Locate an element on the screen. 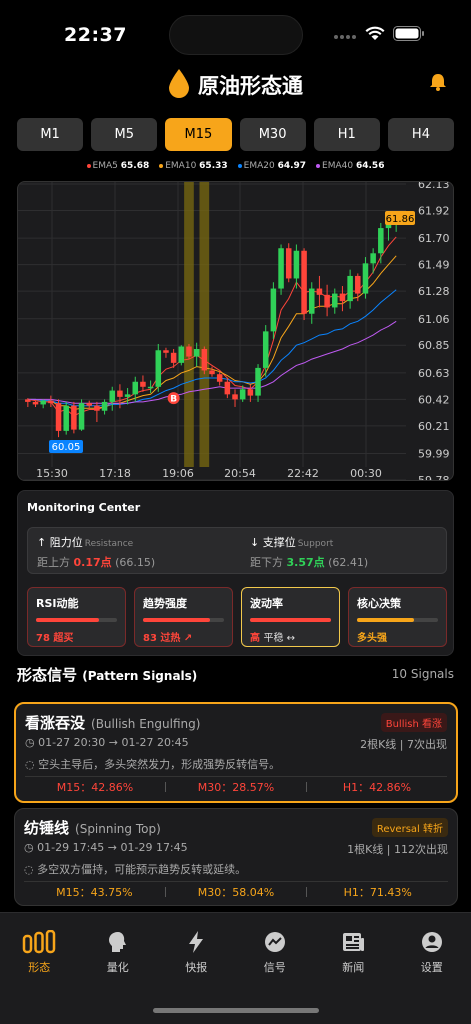 The width and height of the screenshot is (471, 1024). signal-badge: Bullish 看涨 is located at coordinates (413, 722).